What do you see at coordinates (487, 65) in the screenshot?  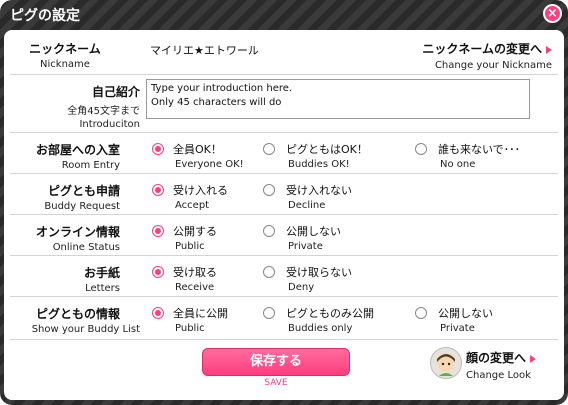 I see `change-nickname-label-en: Change your Nickname` at bounding box center [487, 65].